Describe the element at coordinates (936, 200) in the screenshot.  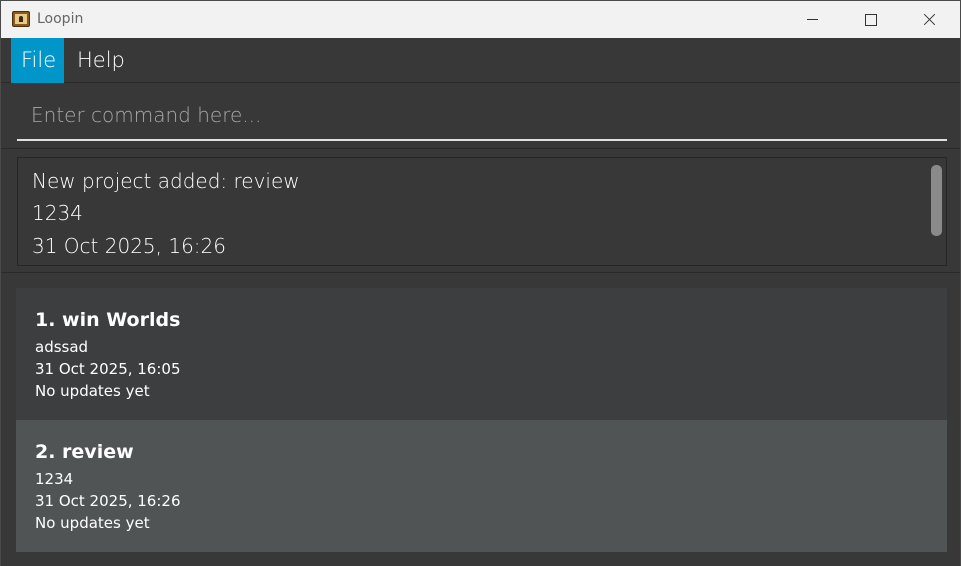
I see `result-scrollbar` at that location.